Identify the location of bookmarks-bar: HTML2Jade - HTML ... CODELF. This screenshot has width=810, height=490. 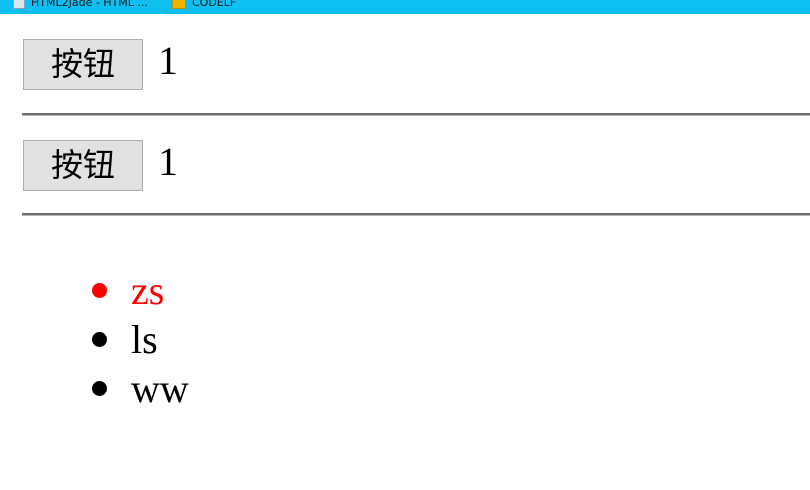
(405, 7).